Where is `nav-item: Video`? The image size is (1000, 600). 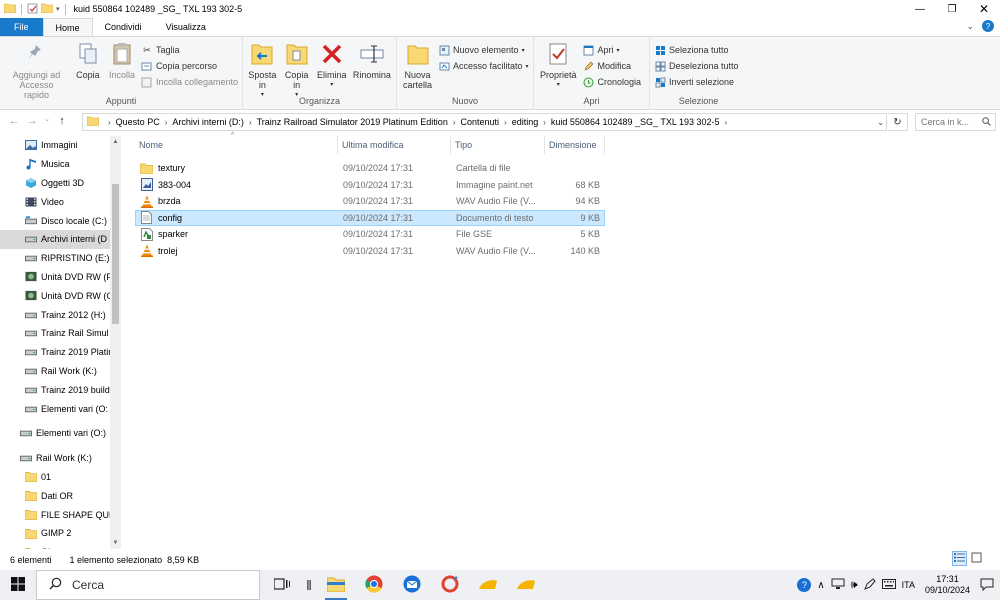 nav-item: Video is located at coordinates (60, 201).